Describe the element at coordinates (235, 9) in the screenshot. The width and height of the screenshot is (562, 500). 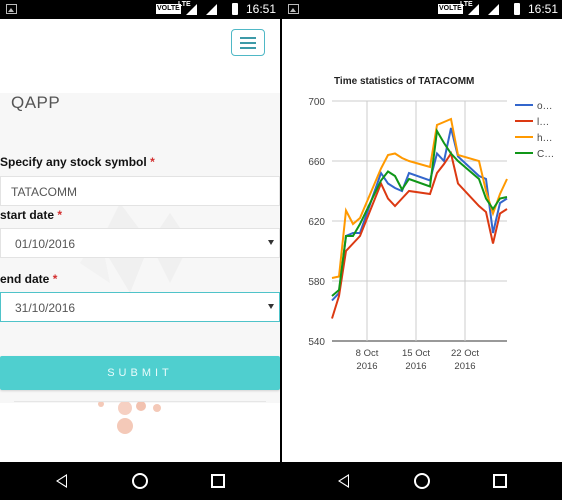
I see `battery-icon` at that location.